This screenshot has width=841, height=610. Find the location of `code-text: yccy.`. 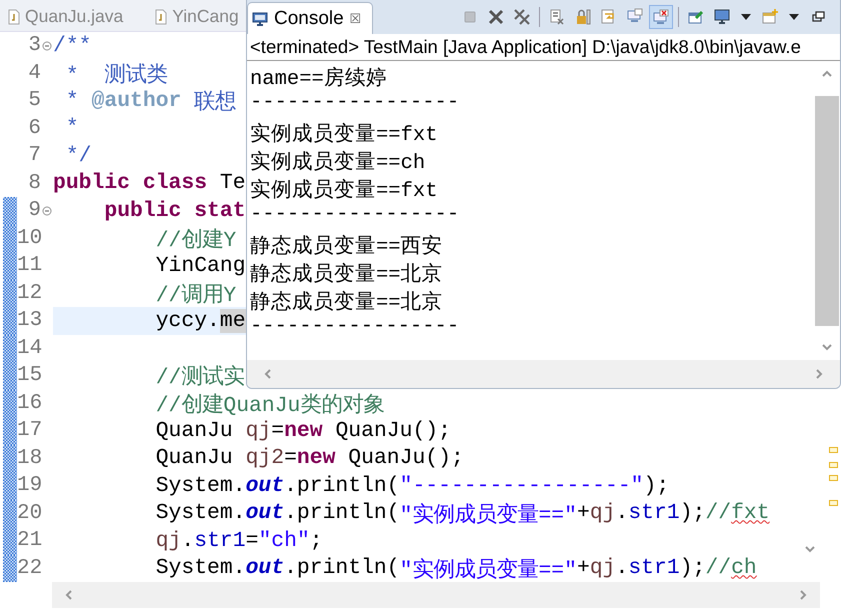

code-text: yccy. is located at coordinates (188, 320).